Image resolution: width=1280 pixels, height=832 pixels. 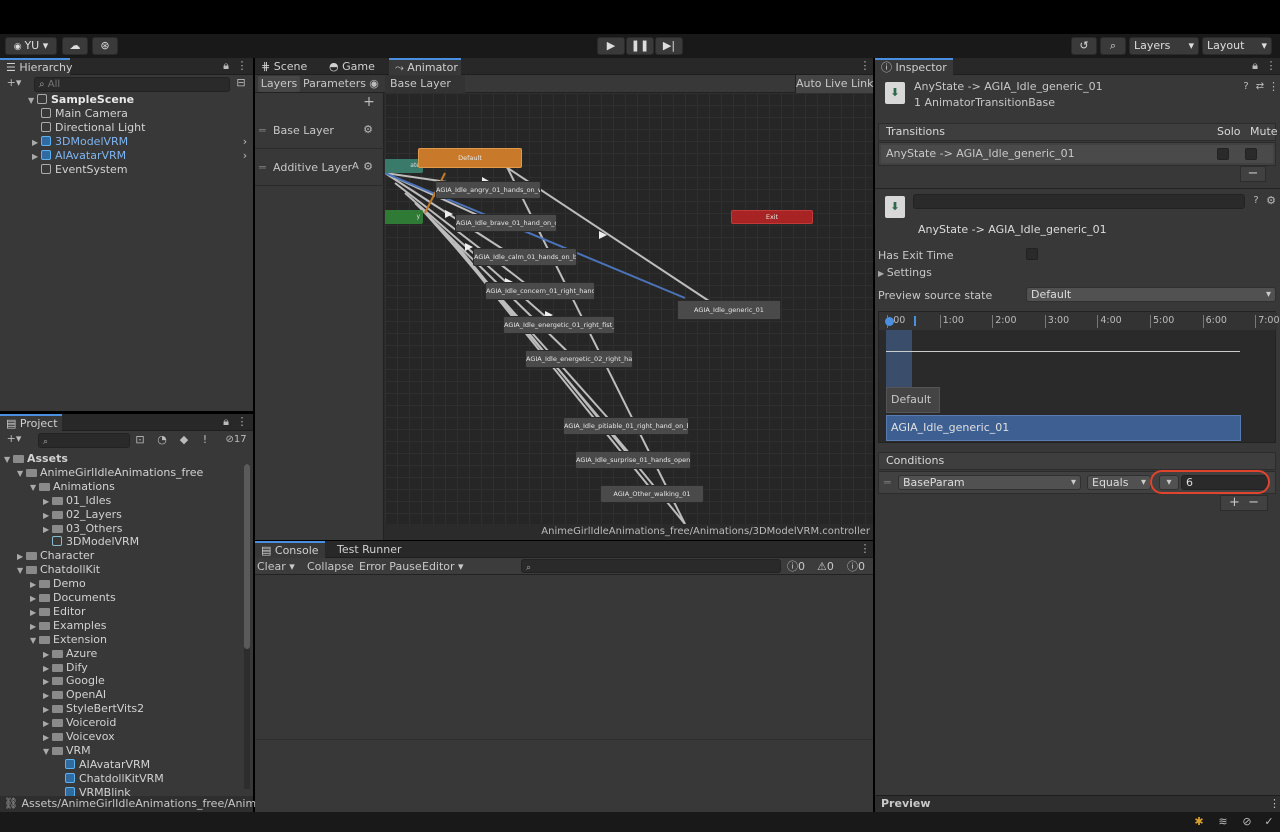 What do you see at coordinates (1151, 294) in the screenshot?
I see `preview-source-dropdown: Default` at bounding box center [1151, 294].